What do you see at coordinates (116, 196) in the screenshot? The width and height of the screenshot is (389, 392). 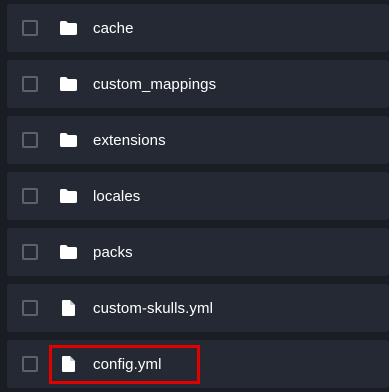 I see `file-name: locales` at bounding box center [116, 196].